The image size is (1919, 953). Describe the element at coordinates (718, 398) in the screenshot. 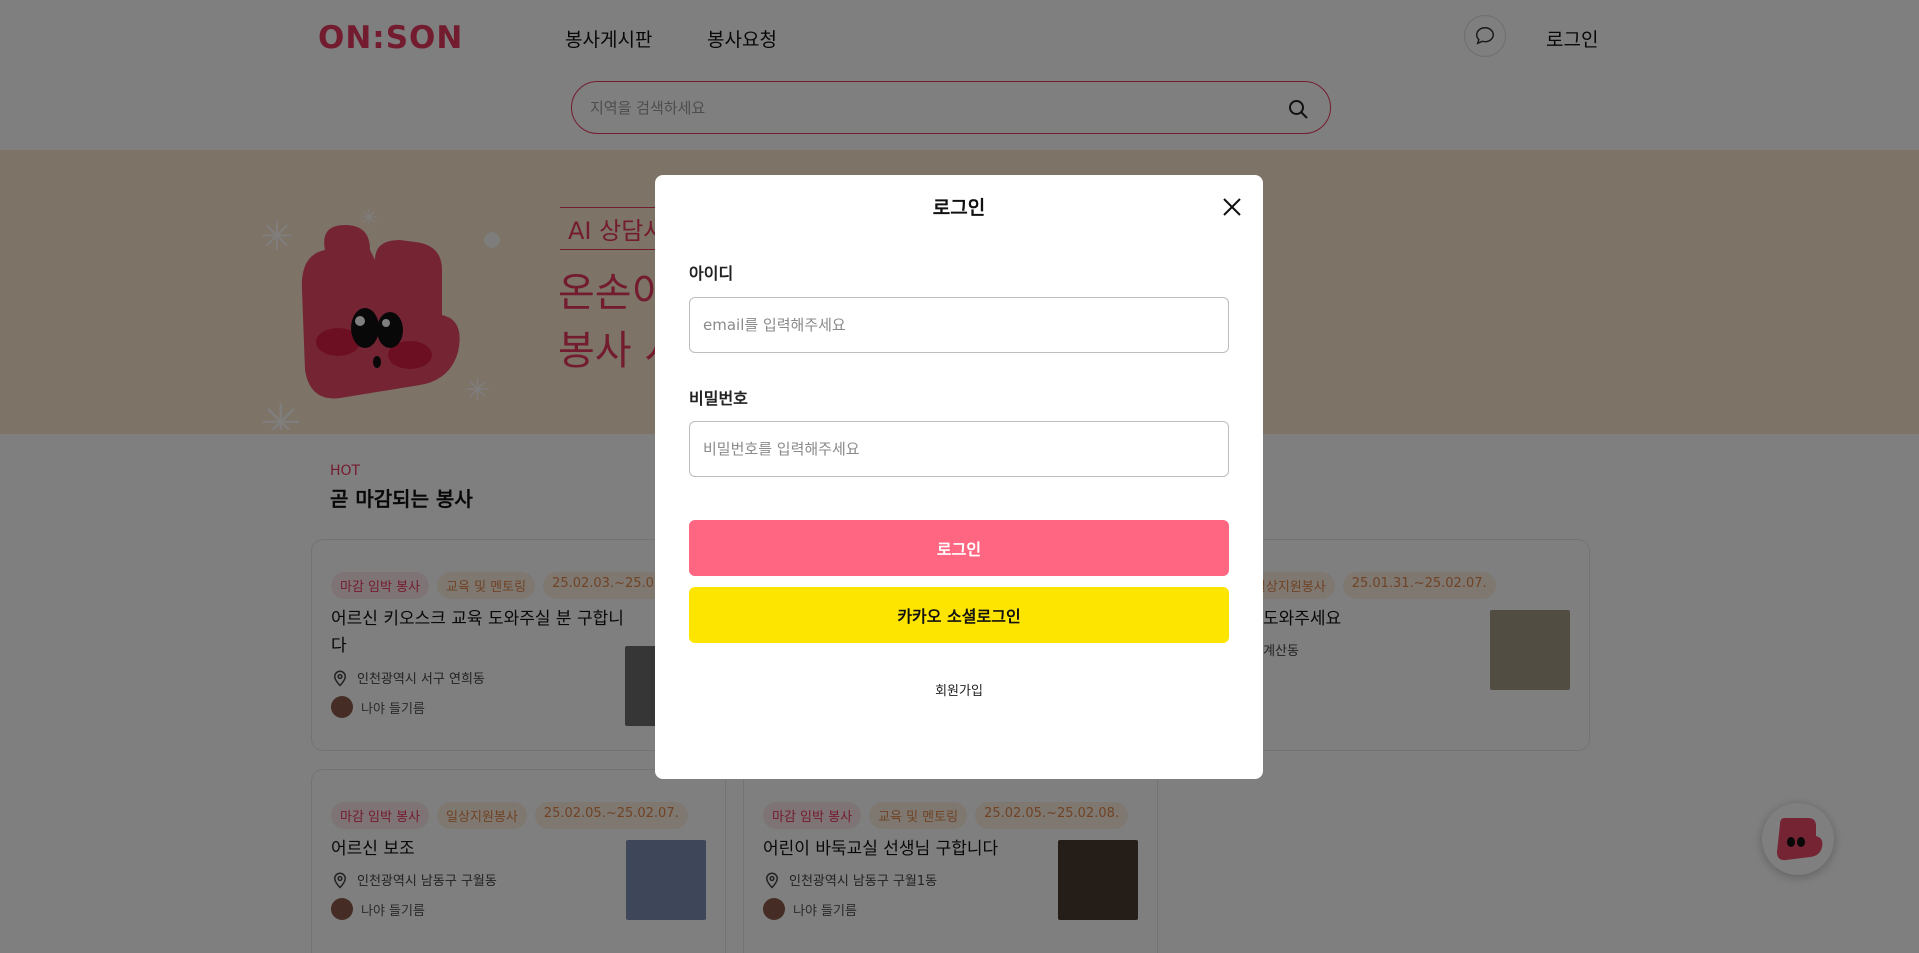

I see `password-label: 비밀번호` at that location.